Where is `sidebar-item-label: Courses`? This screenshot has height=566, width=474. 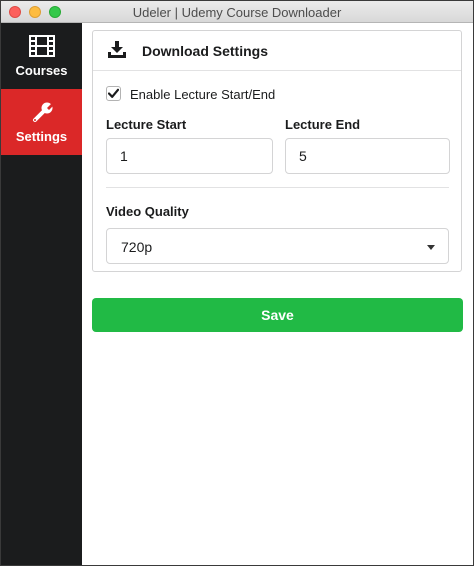
sidebar-item-label: Courses is located at coordinates (41, 70).